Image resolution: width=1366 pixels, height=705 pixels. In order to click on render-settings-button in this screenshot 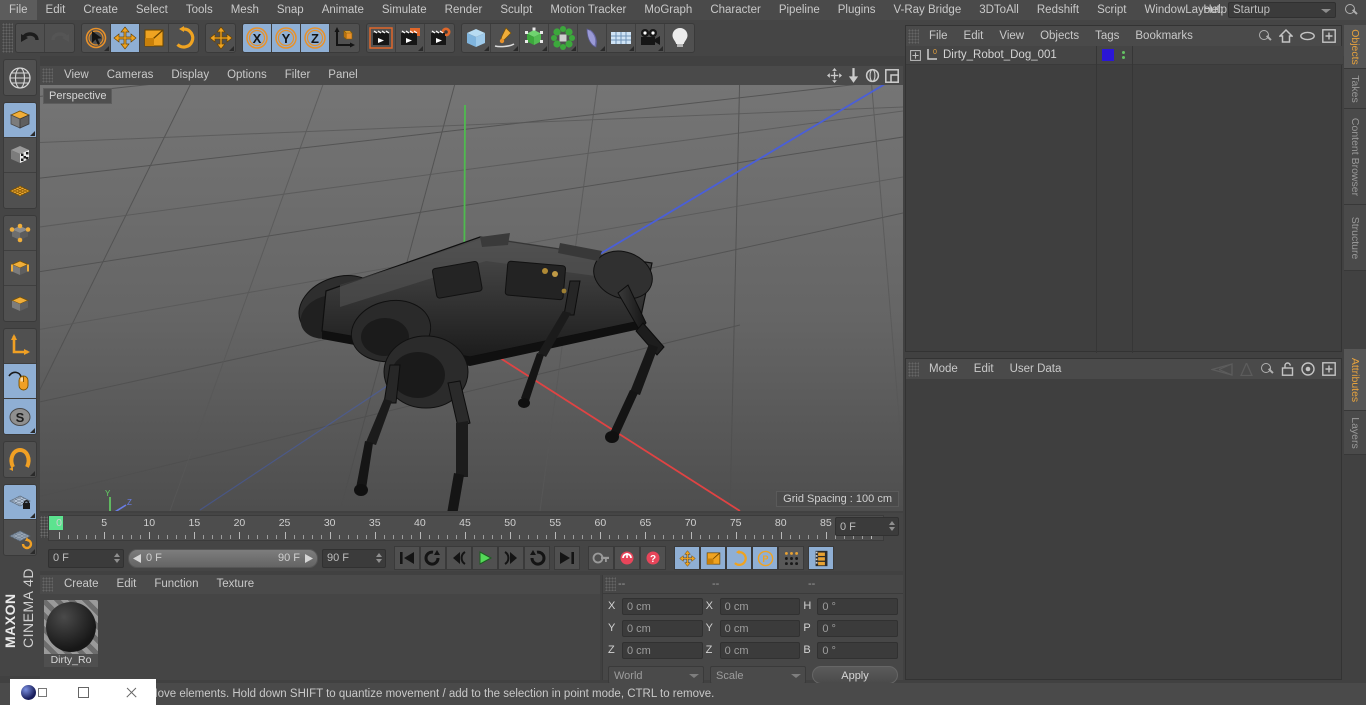, I will do `click(439, 38)`.